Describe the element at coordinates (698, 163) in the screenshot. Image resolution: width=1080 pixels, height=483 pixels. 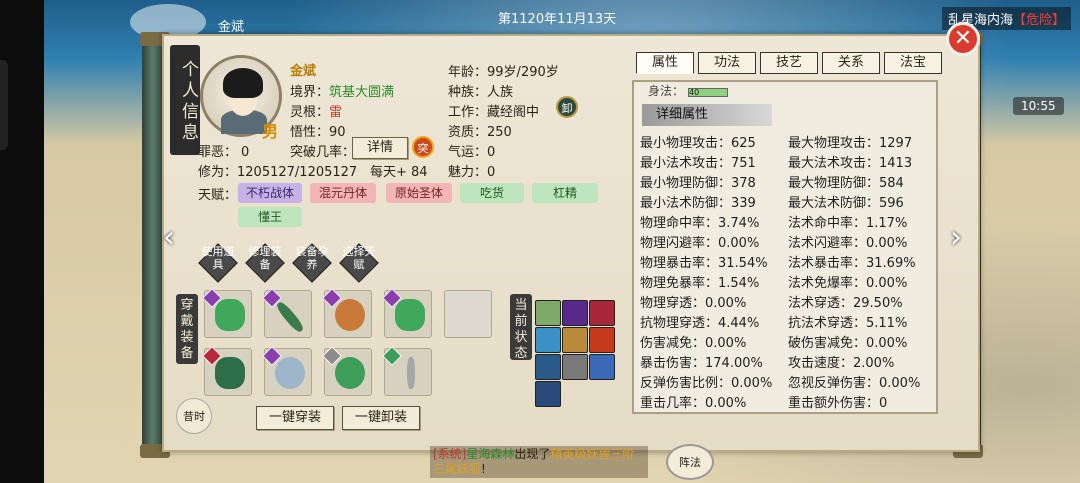
I see `attribute-row: 最小法术攻击：751` at that location.